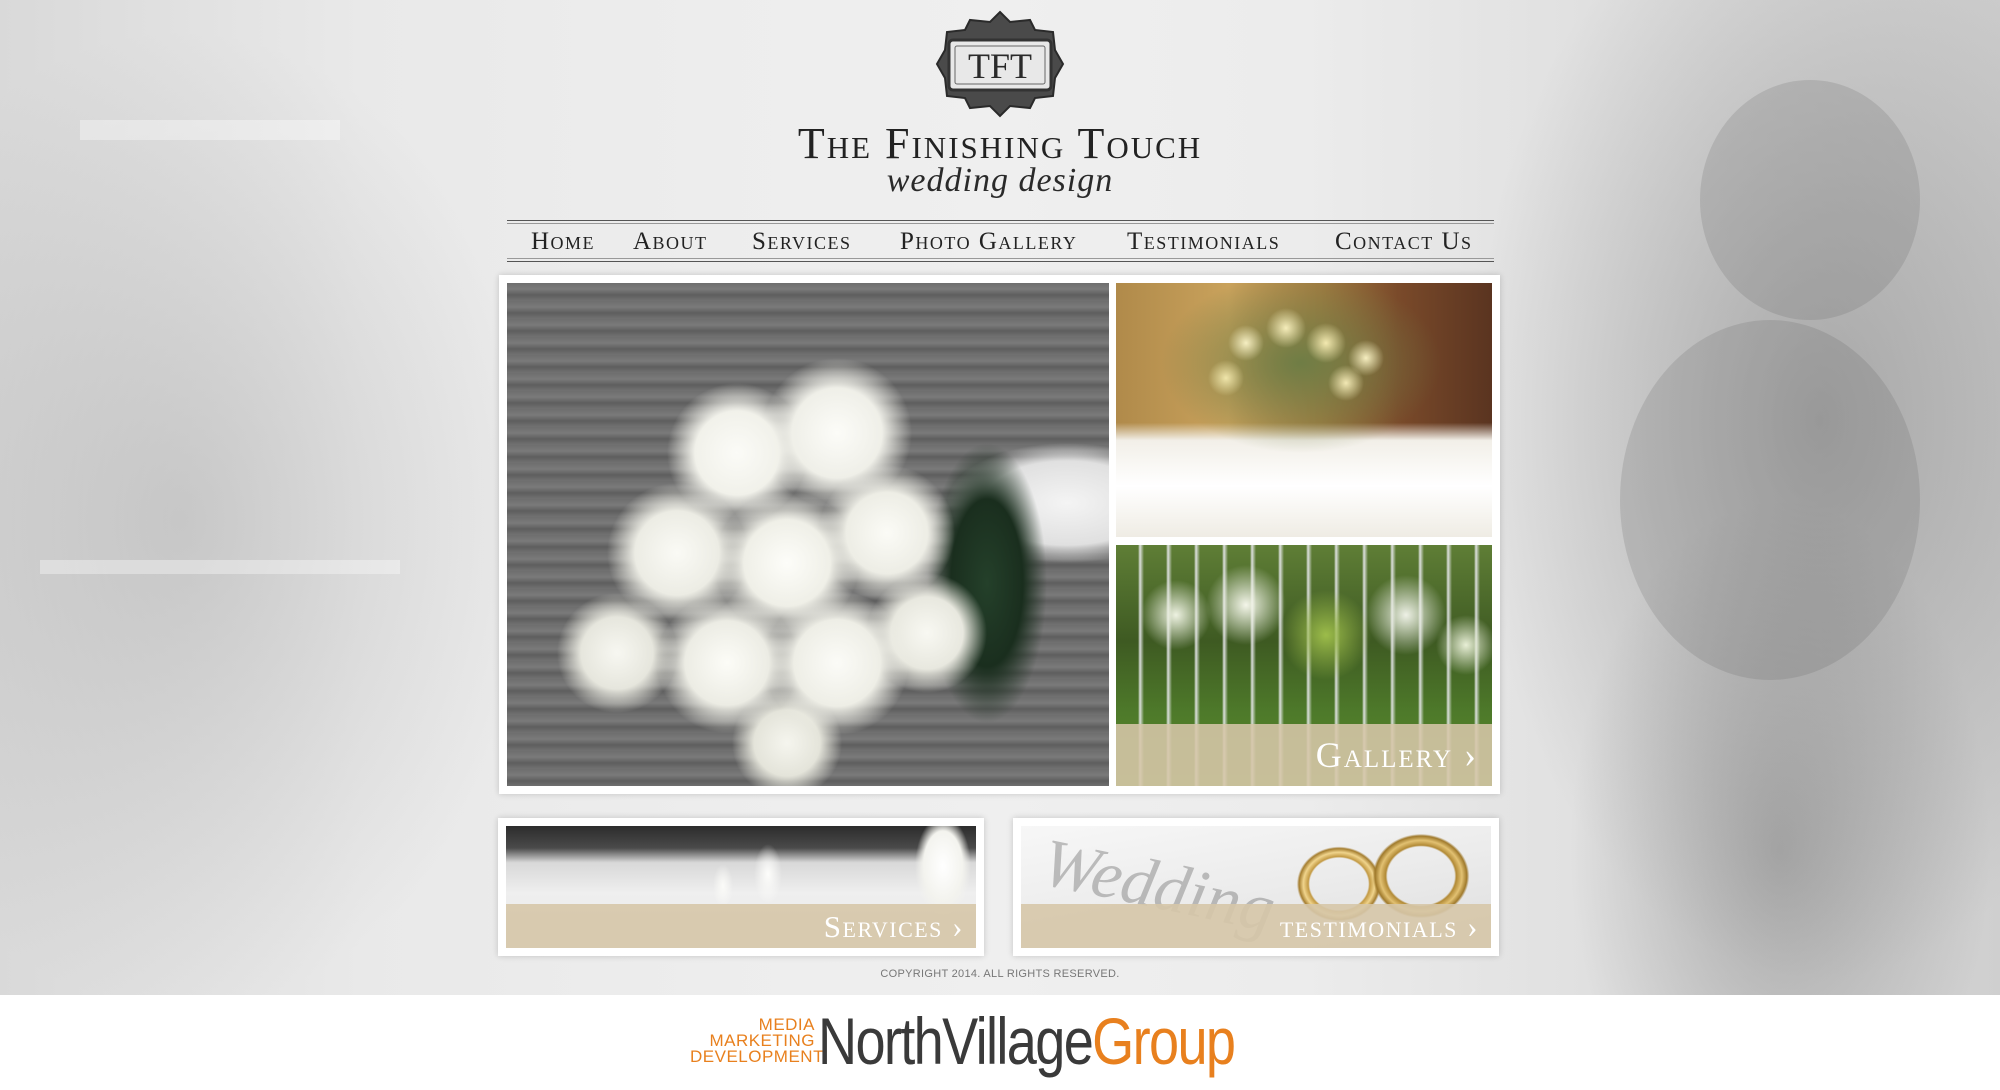 This screenshot has width=2000, height=1090. I want to click on copyright-text: COPYRIGHT 2014. ALL RIGHTS RESERVED., so click(1000, 974).